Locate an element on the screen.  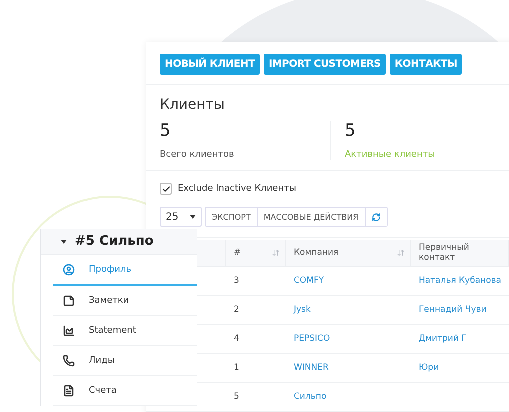
section-title: Клиенты is located at coordinates (192, 104).